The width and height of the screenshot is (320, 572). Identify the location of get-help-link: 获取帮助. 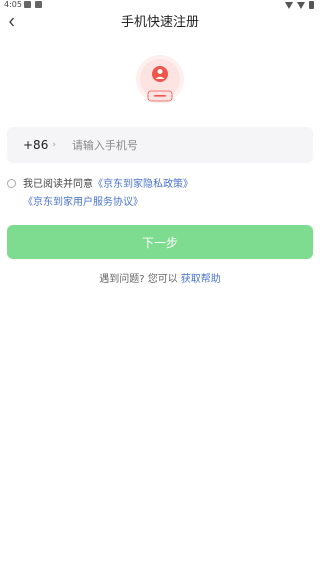
(201, 279).